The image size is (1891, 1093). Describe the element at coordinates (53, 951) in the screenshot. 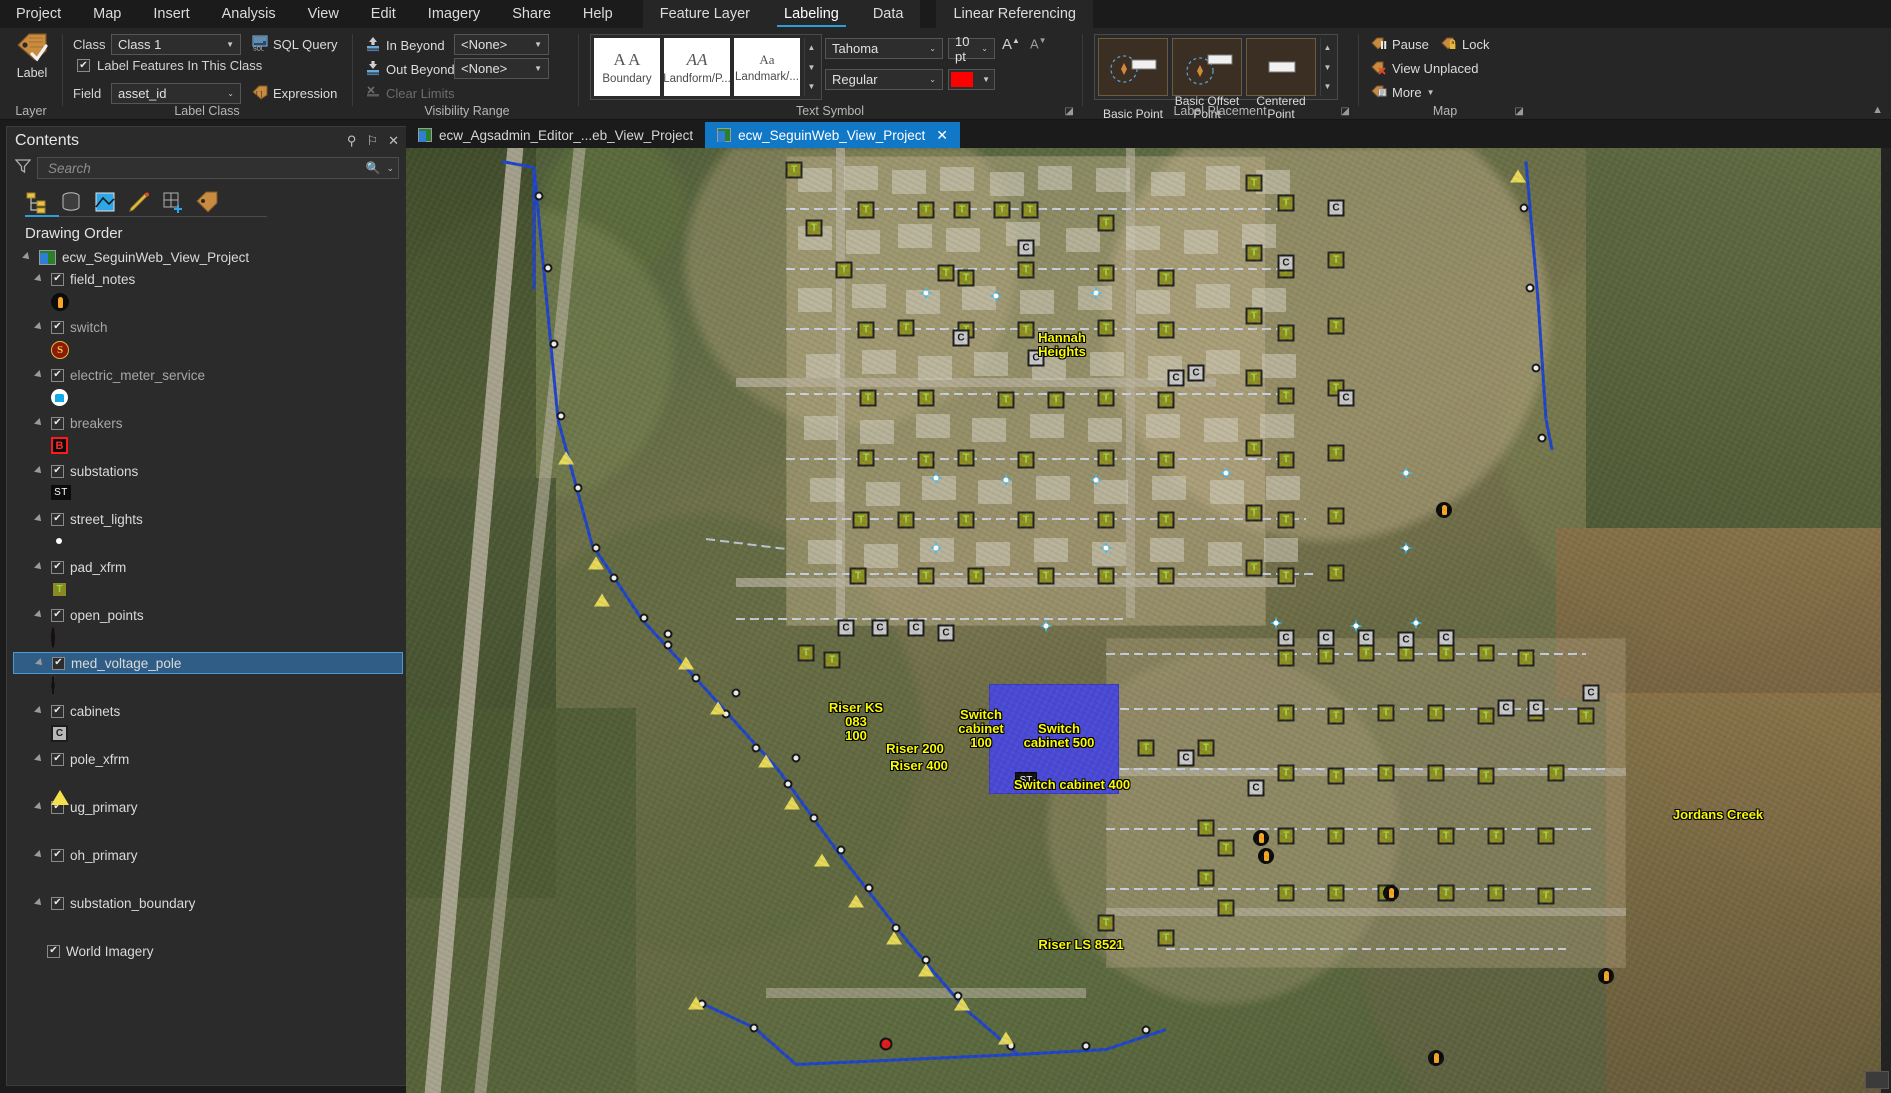

I see `basemap-checkbox: ✔` at that location.